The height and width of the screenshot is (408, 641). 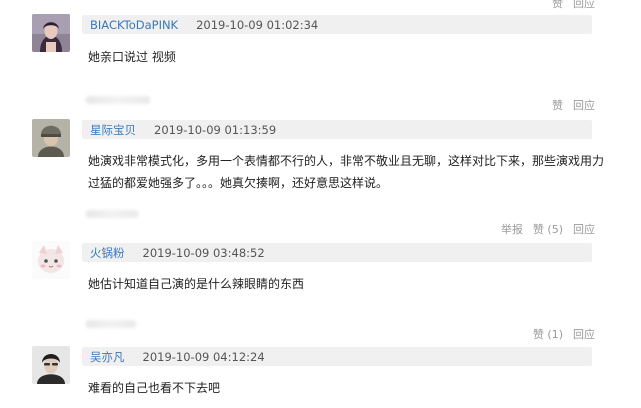 I want to click on like-button: 赞 (5), so click(x=548, y=229).